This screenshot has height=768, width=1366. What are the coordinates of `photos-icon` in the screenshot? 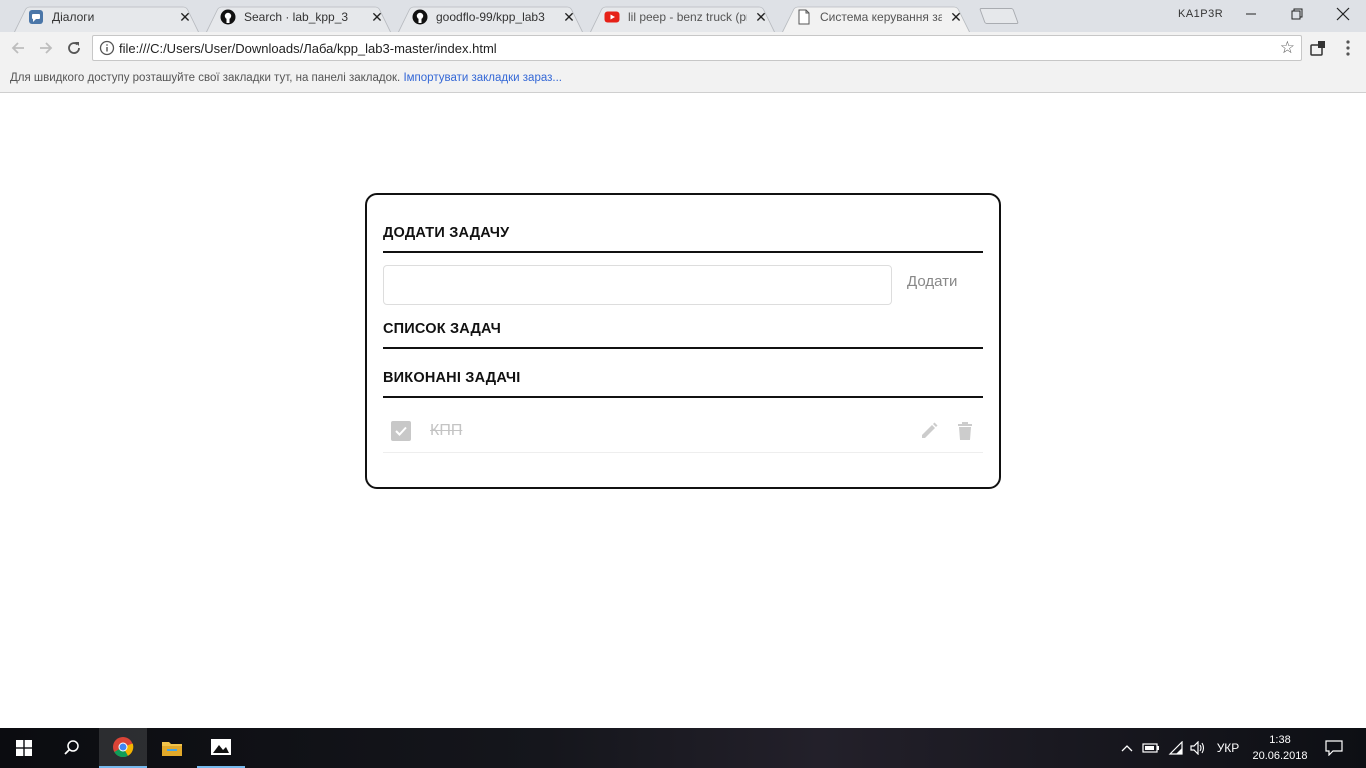 It's located at (221, 748).